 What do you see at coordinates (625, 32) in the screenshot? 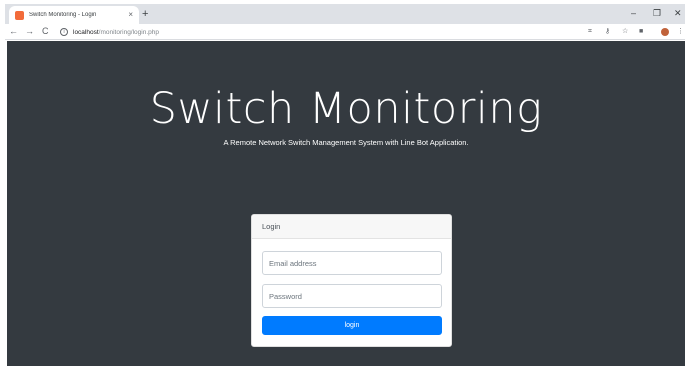
I see `star-icon: ☆` at bounding box center [625, 32].